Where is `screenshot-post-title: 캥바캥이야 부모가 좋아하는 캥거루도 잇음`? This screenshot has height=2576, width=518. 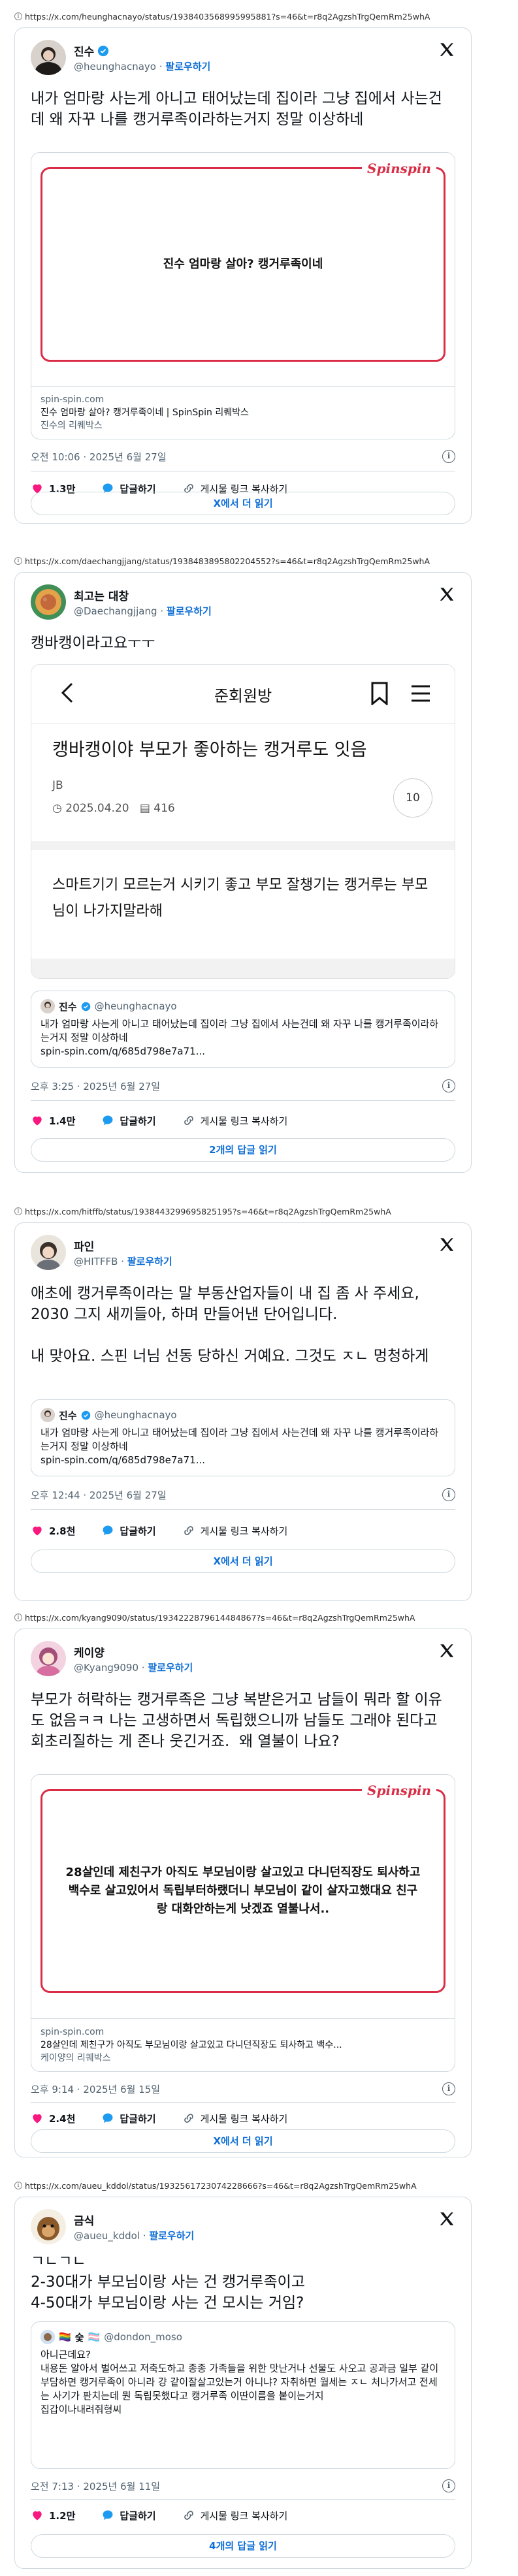 screenshot-post-title: 캥바캥이야 부모가 좋아하는 캥거루도 잇음 is located at coordinates (209, 750).